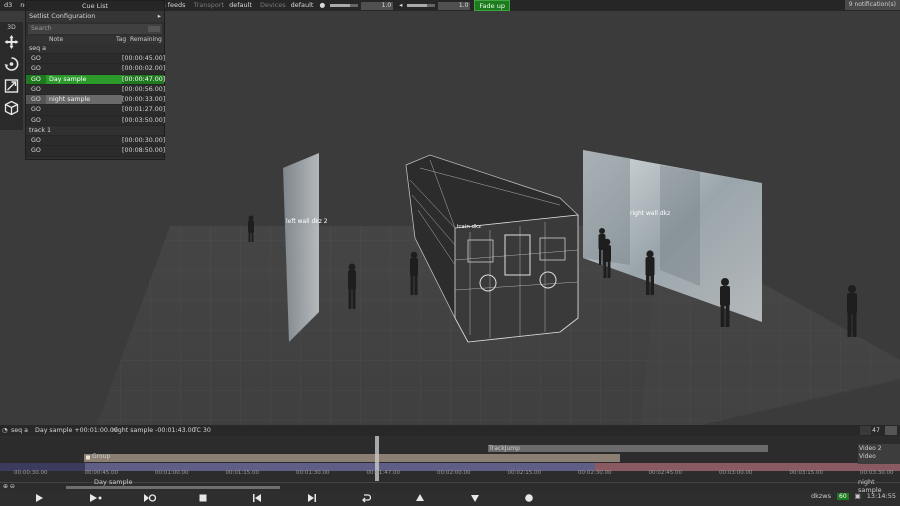  Describe the element at coordinates (628, 448) in the screenshot. I see `trackjump-clip` at that location.